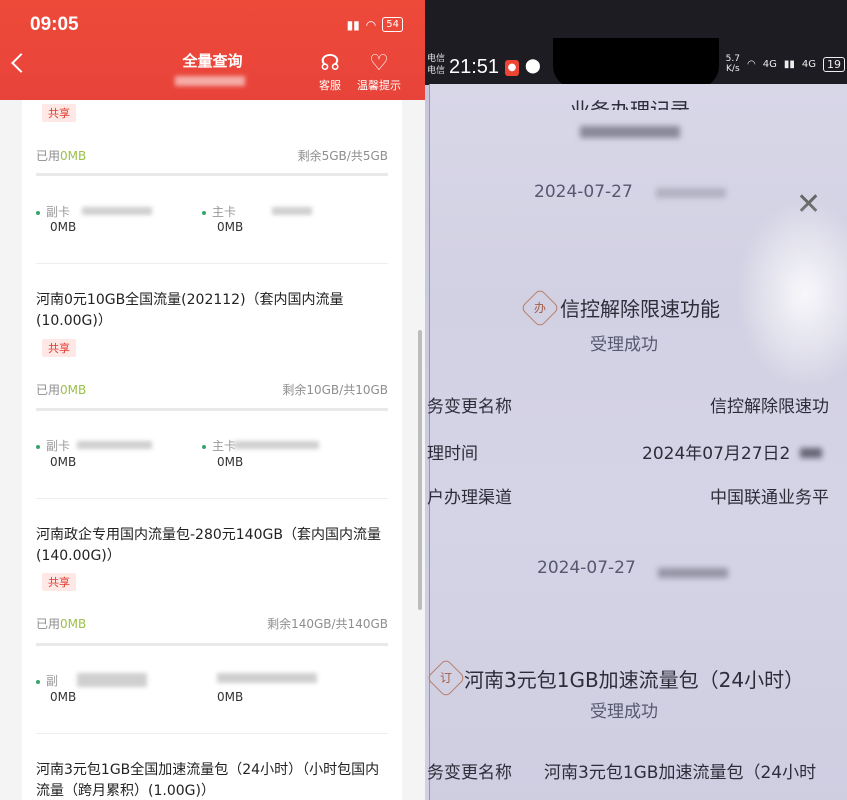 The height and width of the screenshot is (800, 847). Describe the element at coordinates (769, 64) in the screenshot. I see `network-1: 4G` at that location.